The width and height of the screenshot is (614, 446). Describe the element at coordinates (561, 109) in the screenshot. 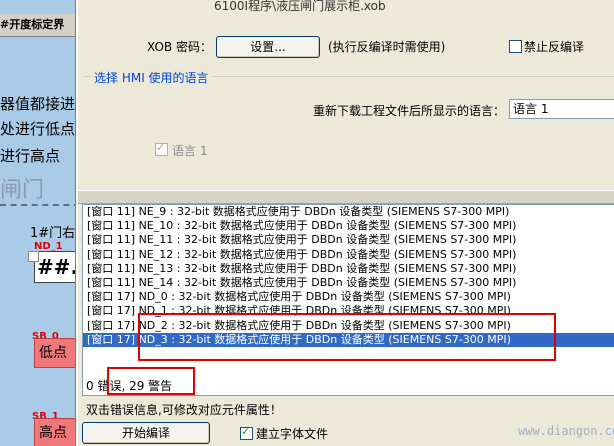

I see `language-select: 语言 1` at that location.